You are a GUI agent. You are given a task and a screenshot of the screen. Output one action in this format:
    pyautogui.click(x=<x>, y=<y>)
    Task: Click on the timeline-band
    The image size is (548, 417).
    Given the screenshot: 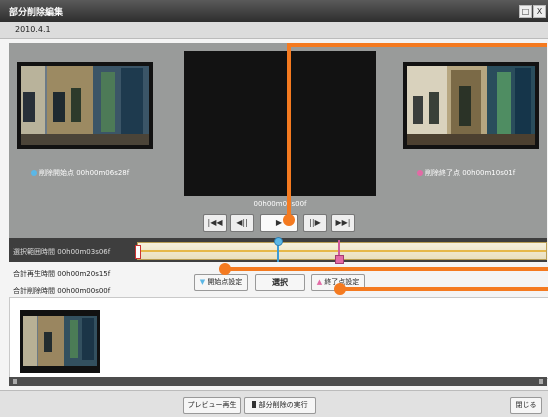 What is the action you would take?
    pyautogui.click(x=342, y=251)
    